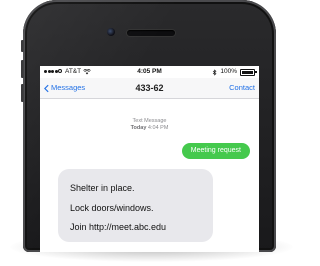 This screenshot has height=266, width=320. I want to click on status-right: 100%, so click(234, 72).